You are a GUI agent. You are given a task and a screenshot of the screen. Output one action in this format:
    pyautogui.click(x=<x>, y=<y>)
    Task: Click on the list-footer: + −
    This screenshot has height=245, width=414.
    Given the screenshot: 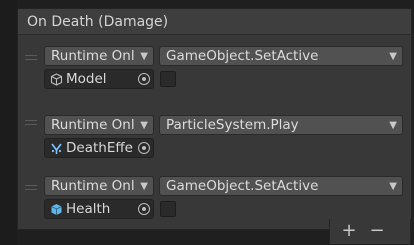 What is the action you would take?
    pyautogui.click(x=370, y=232)
    